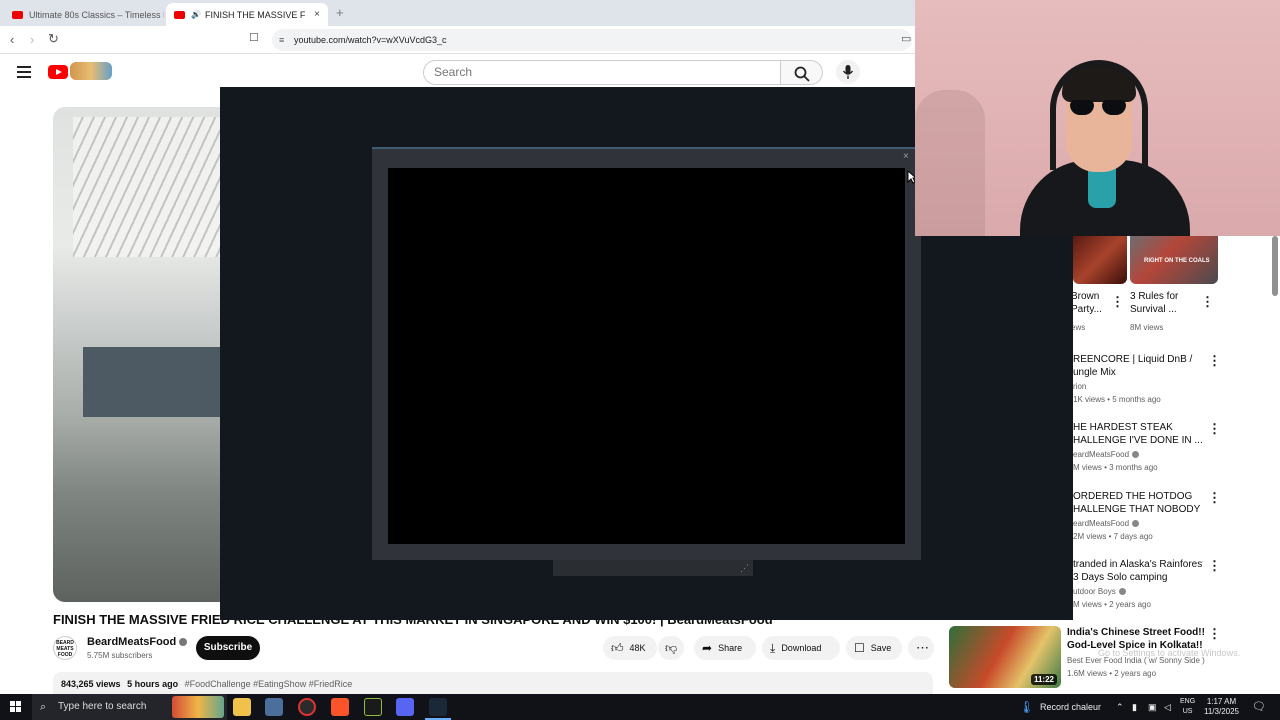  I want to click on subscriber-count: 5.75M subscribers, so click(120, 655).